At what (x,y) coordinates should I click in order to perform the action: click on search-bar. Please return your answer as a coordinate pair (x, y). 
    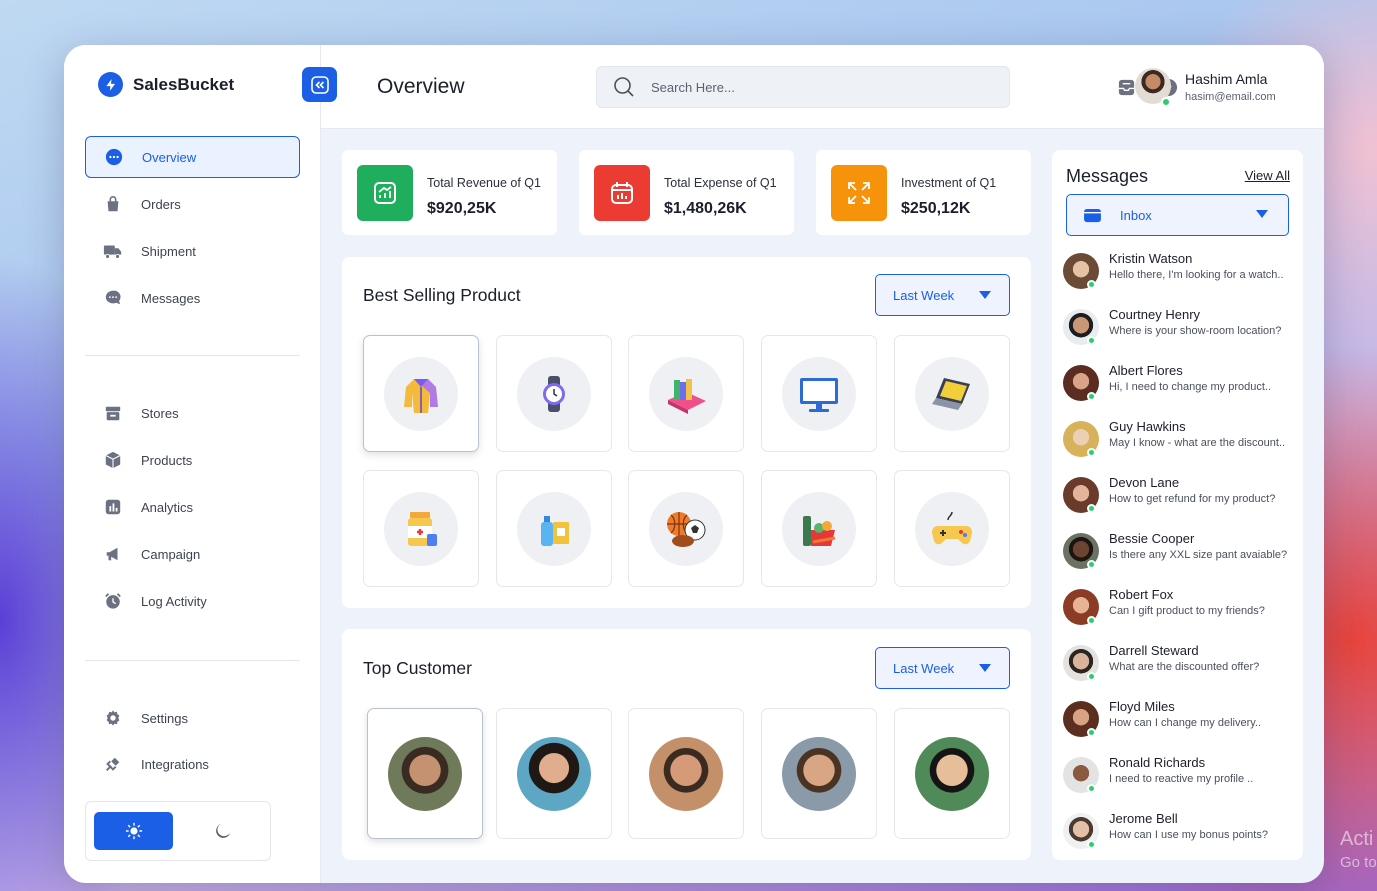
    Looking at the image, I should click on (803, 87).